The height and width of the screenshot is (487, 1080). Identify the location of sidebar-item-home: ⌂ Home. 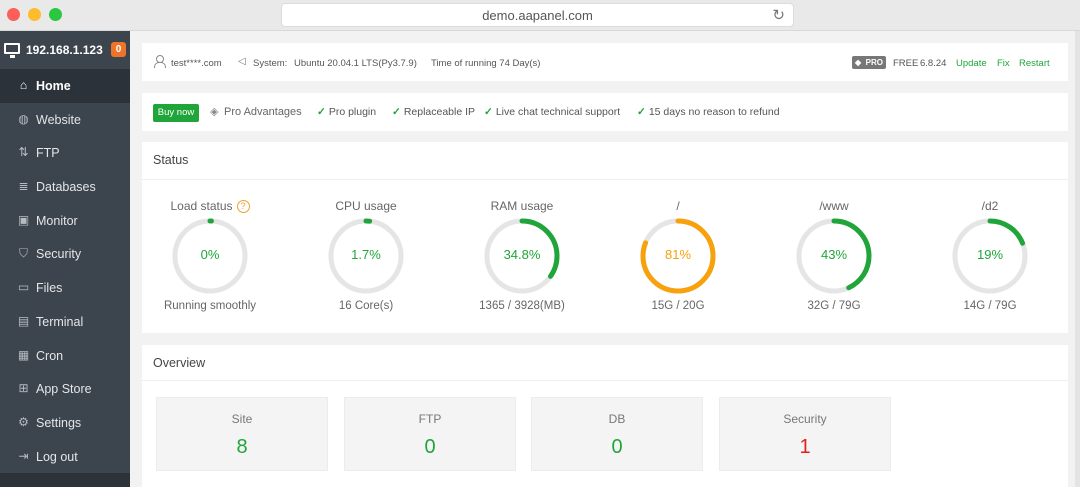
(65, 86).